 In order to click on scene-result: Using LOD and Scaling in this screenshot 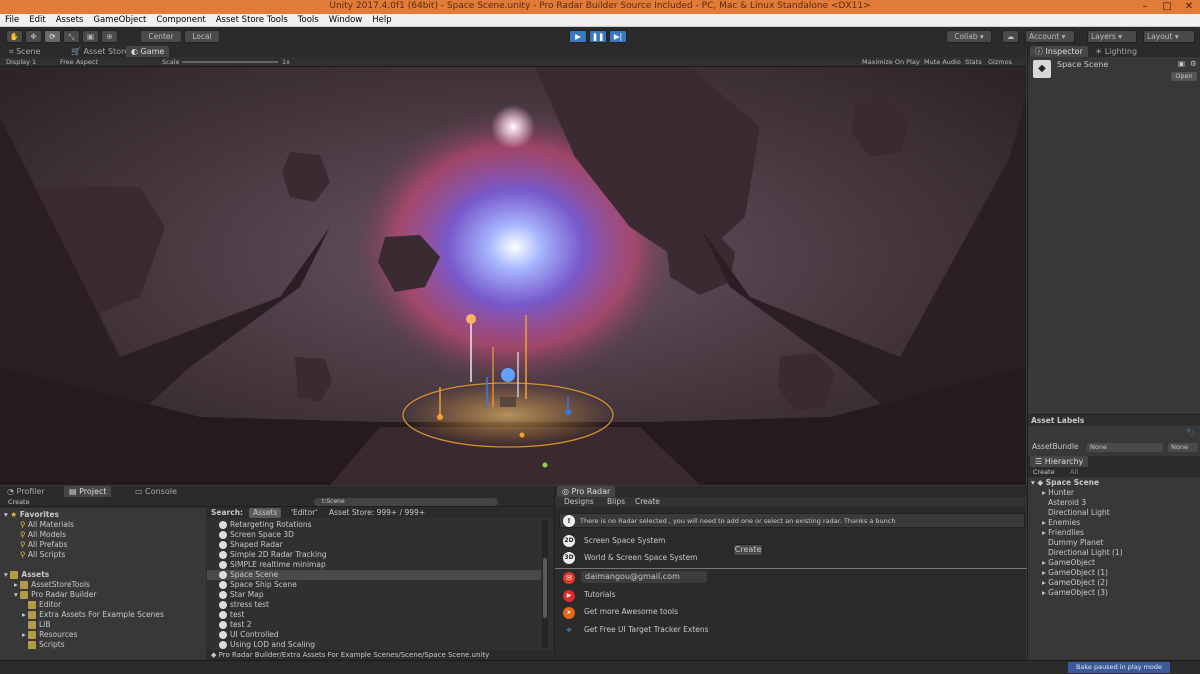, I will do `click(267, 645)`.